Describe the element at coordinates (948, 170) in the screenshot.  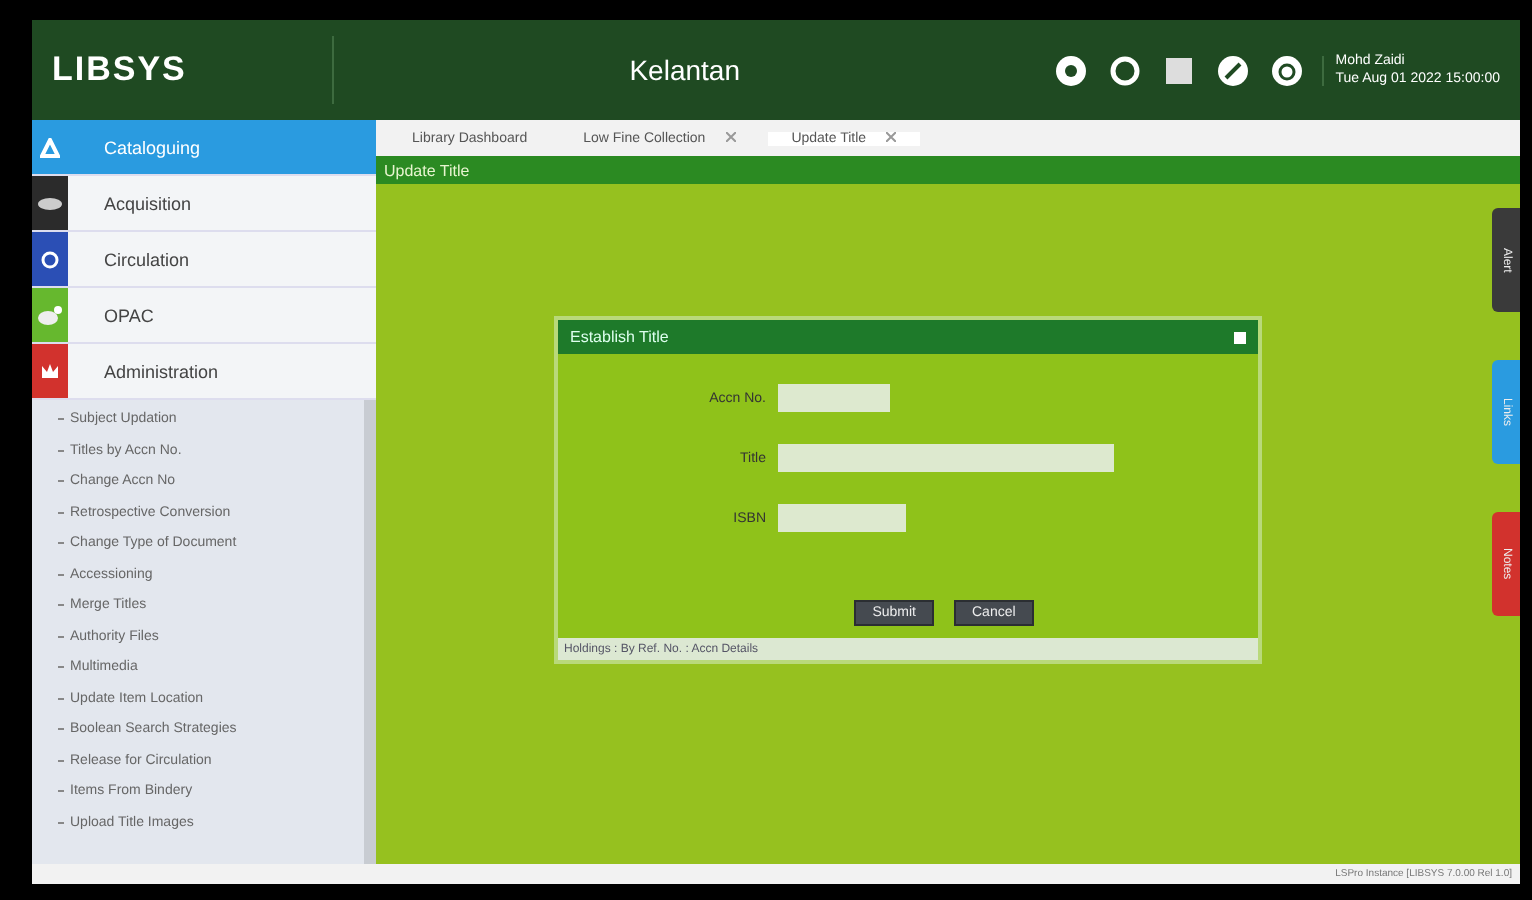
I see `page-title: Update Title` at that location.